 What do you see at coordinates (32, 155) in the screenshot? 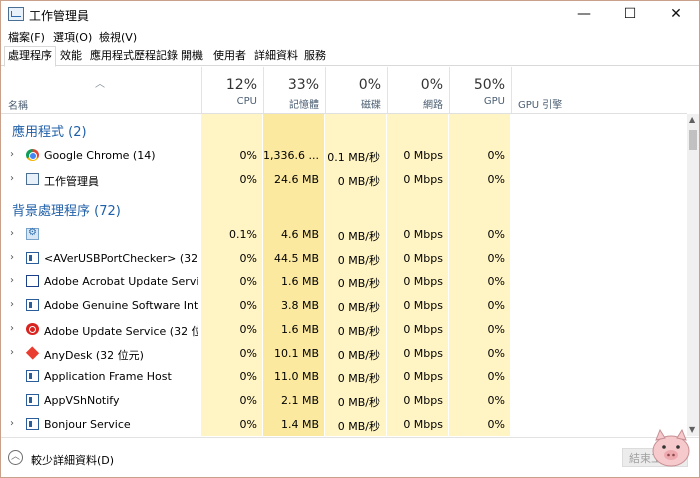
I see `chrome-icon` at bounding box center [32, 155].